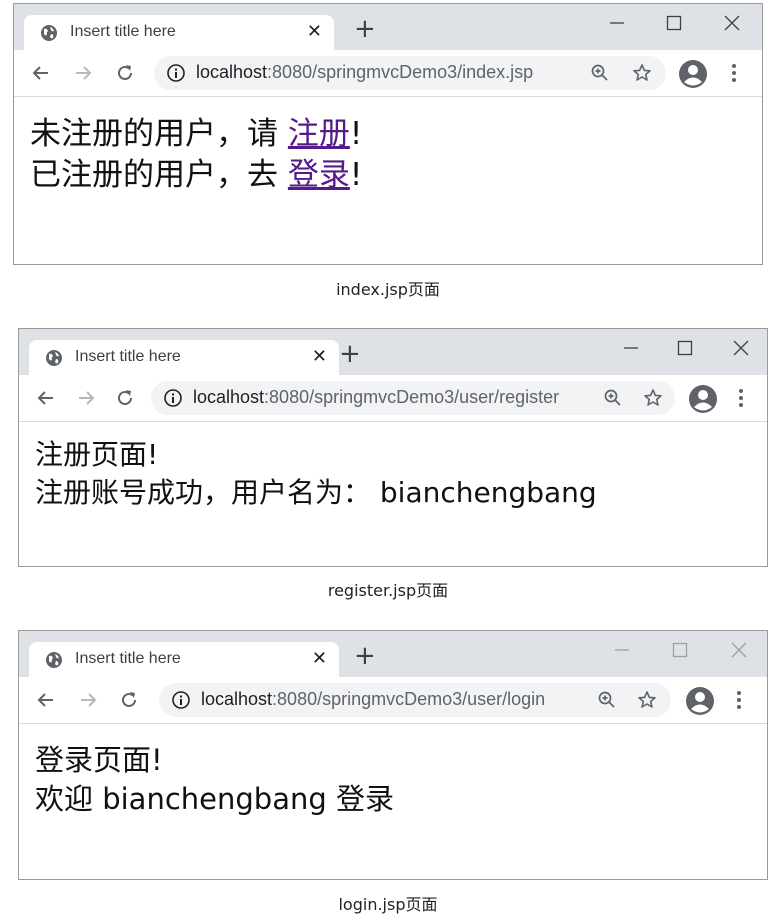 The width and height of the screenshot is (776, 916). I want to click on login-link: 登录, so click(319, 175).